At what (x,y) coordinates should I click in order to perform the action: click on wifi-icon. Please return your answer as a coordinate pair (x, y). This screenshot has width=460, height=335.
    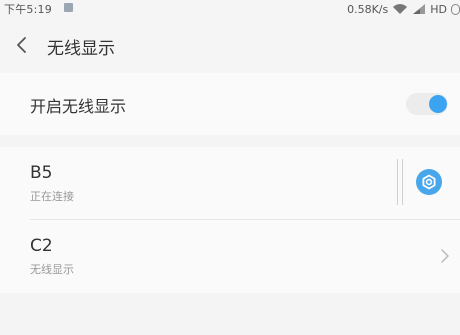
    Looking at the image, I should click on (400, 9).